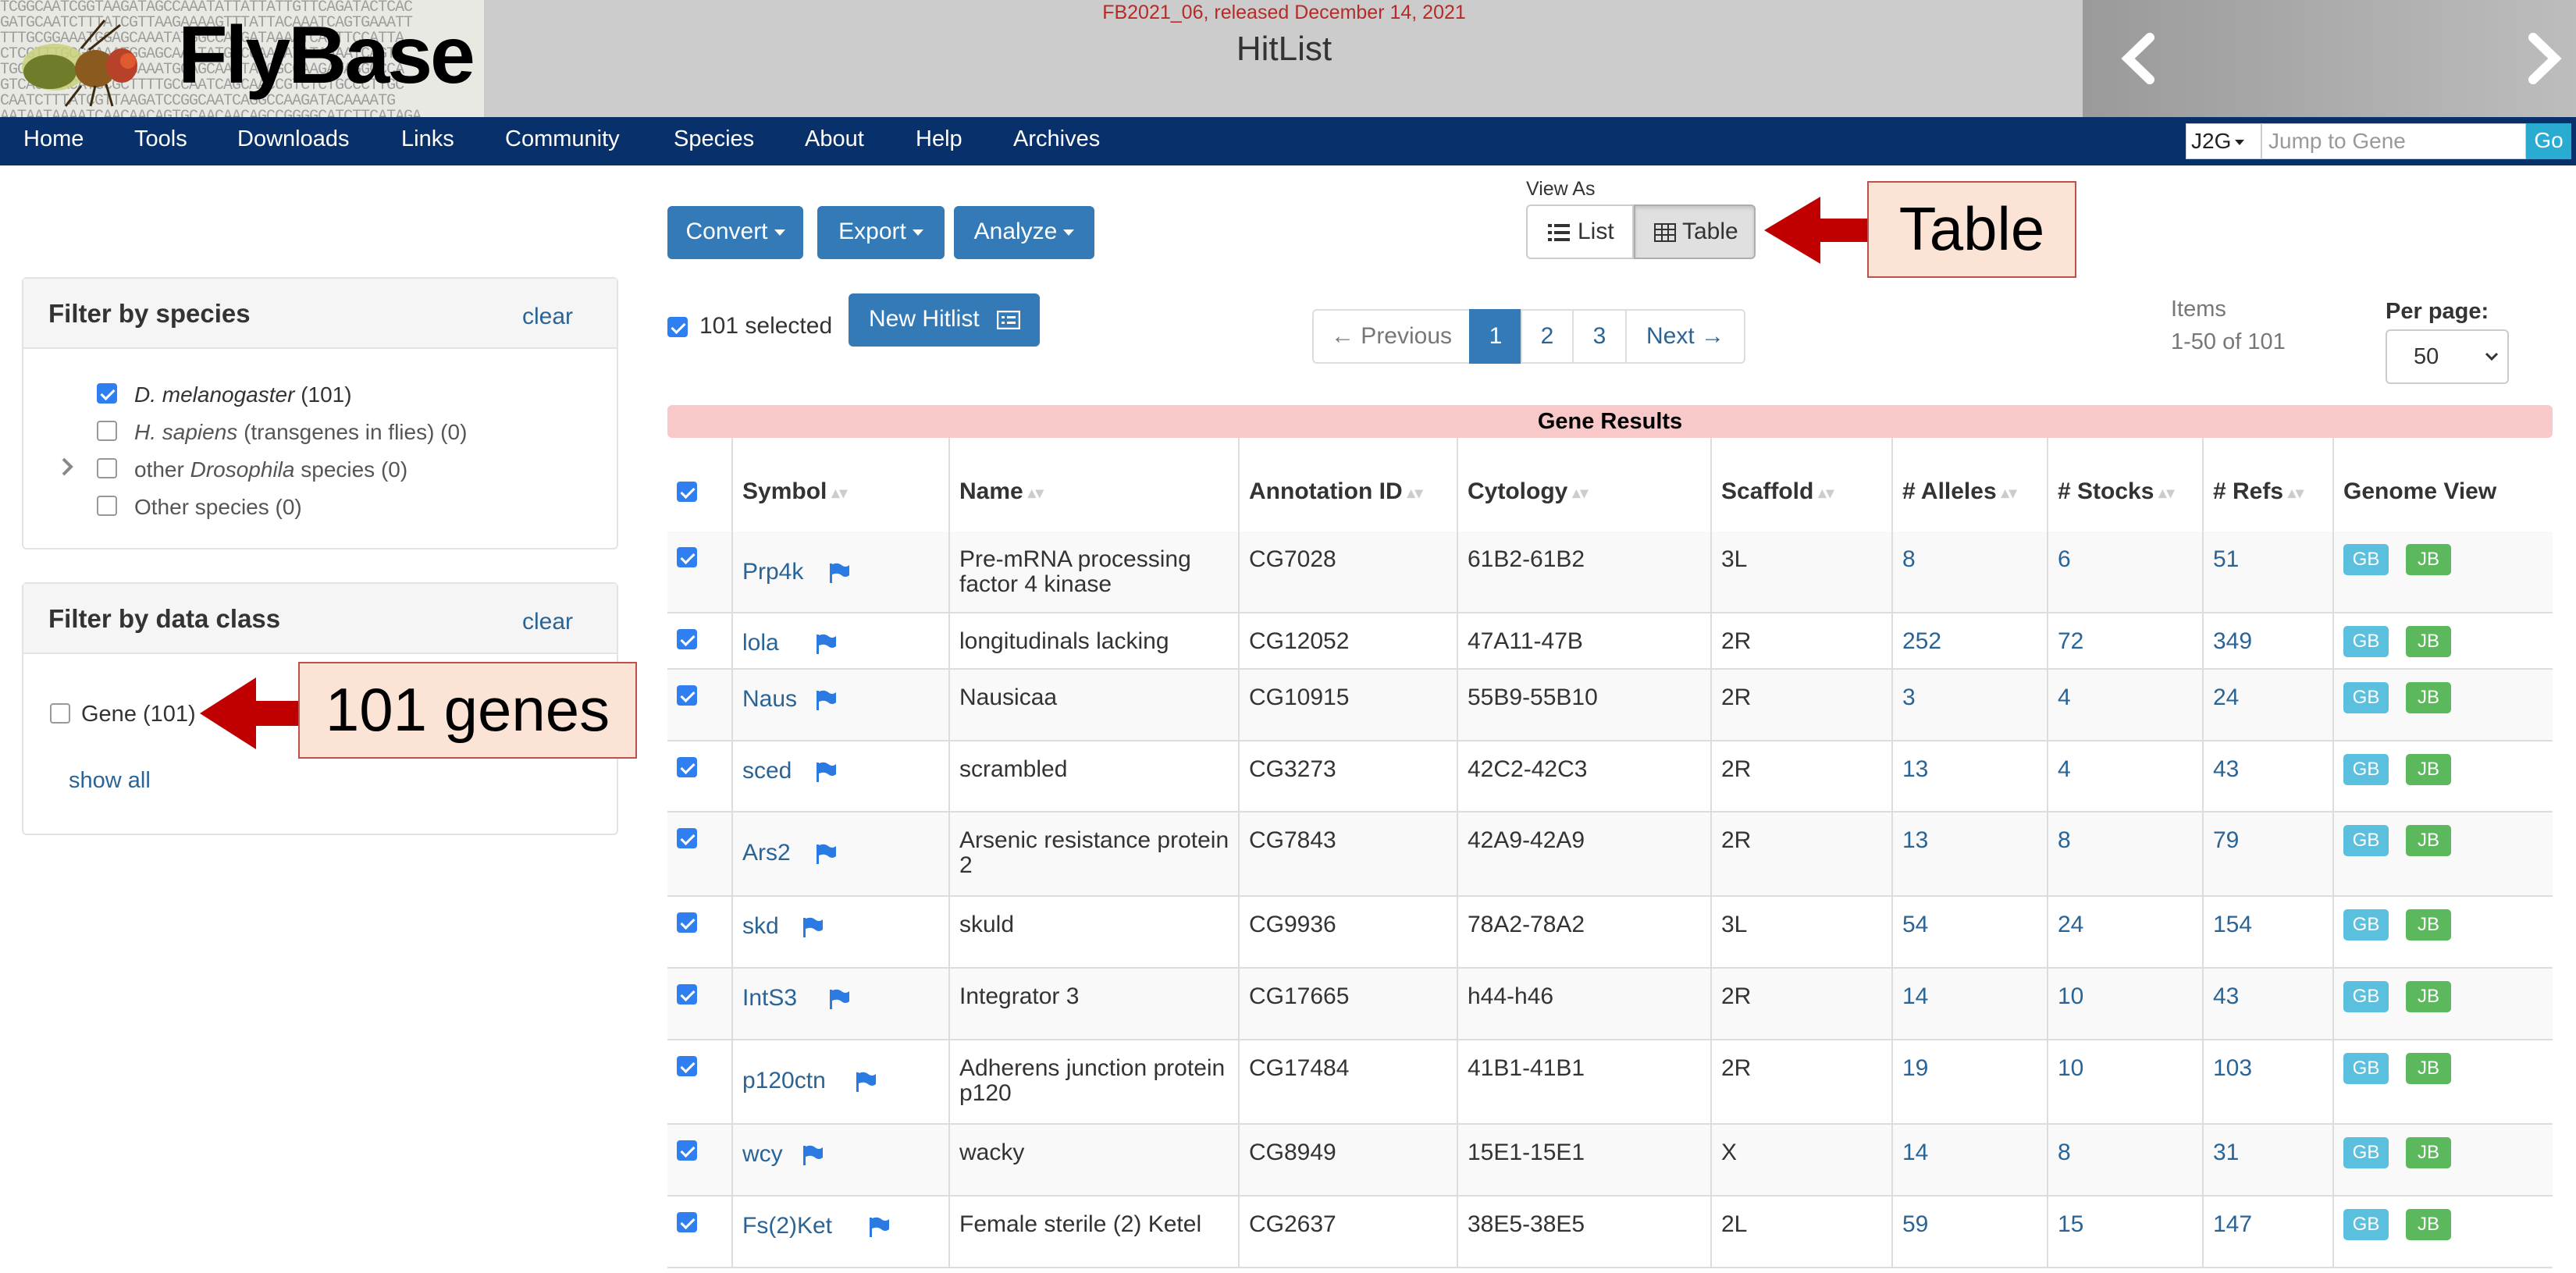  I want to click on go-button: Go, so click(2548, 141).